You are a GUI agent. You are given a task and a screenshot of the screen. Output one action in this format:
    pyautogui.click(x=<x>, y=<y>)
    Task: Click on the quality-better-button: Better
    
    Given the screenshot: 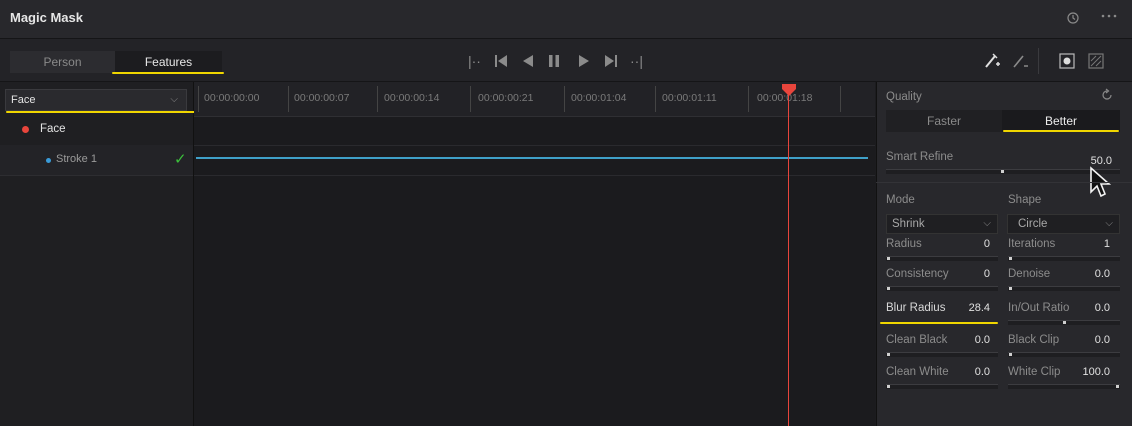 What is the action you would take?
    pyautogui.click(x=1061, y=121)
    